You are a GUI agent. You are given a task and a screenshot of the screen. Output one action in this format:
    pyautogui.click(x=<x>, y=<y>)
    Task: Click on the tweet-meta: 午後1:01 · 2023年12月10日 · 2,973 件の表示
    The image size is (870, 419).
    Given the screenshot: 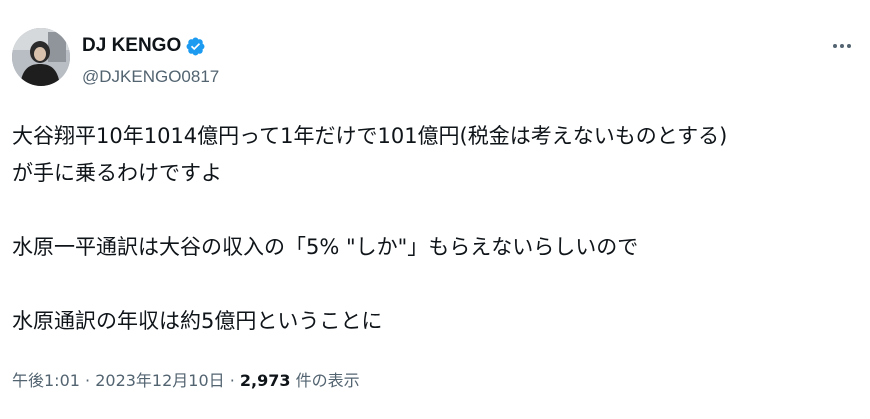 What is the action you would take?
    pyautogui.click(x=186, y=381)
    